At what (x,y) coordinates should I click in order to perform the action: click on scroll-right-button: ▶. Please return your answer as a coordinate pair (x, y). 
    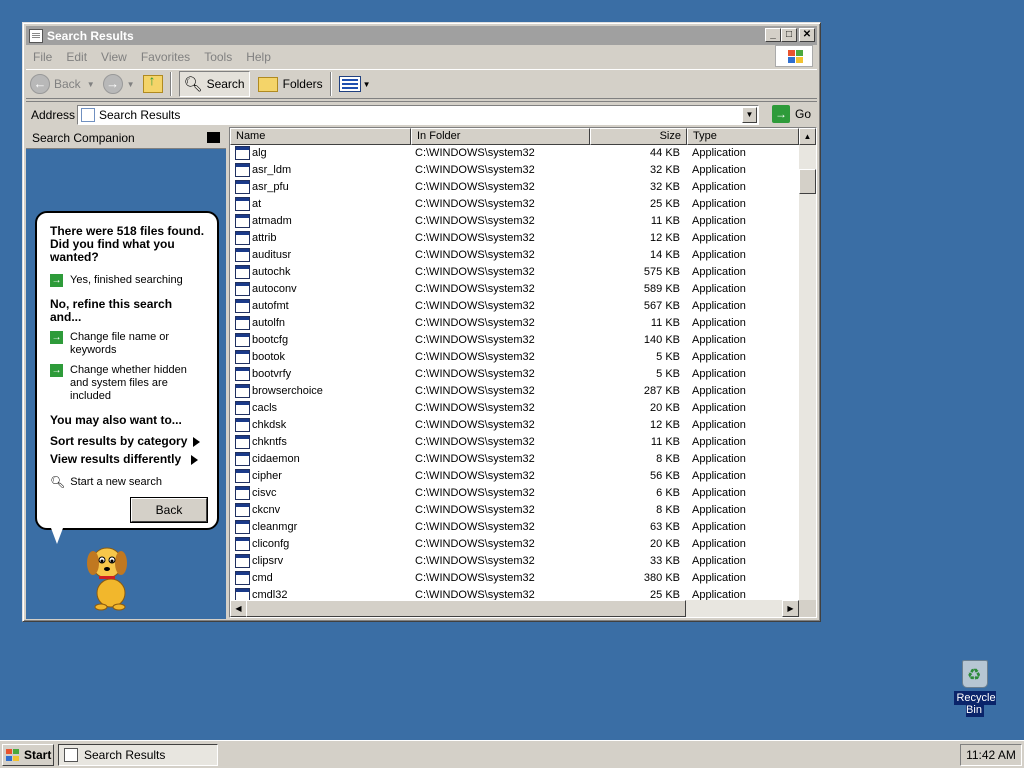
    Looking at the image, I should click on (790, 608).